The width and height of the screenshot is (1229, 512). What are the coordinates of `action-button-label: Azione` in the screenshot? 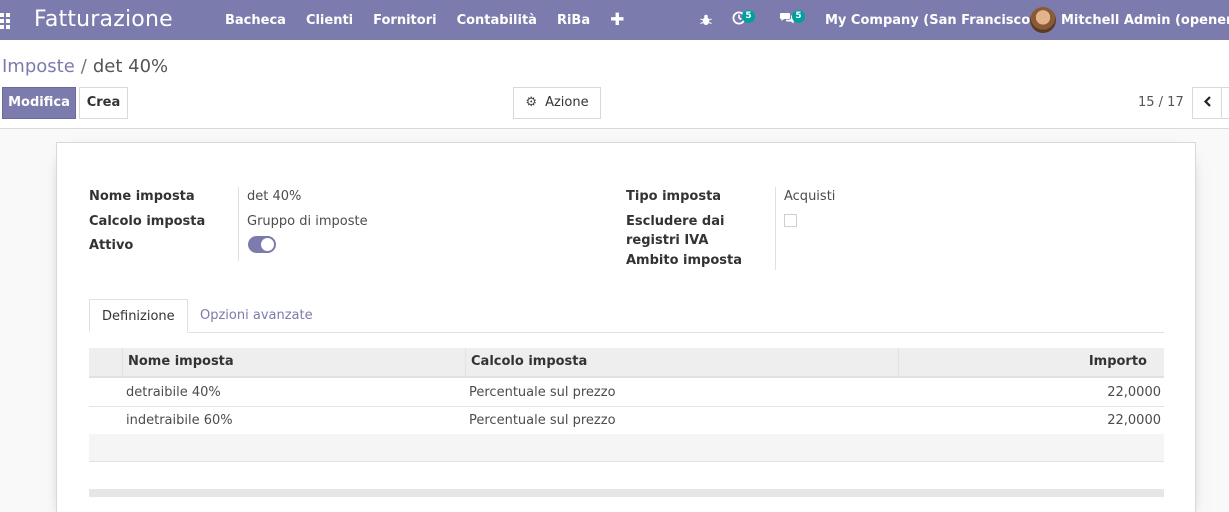 It's located at (567, 102).